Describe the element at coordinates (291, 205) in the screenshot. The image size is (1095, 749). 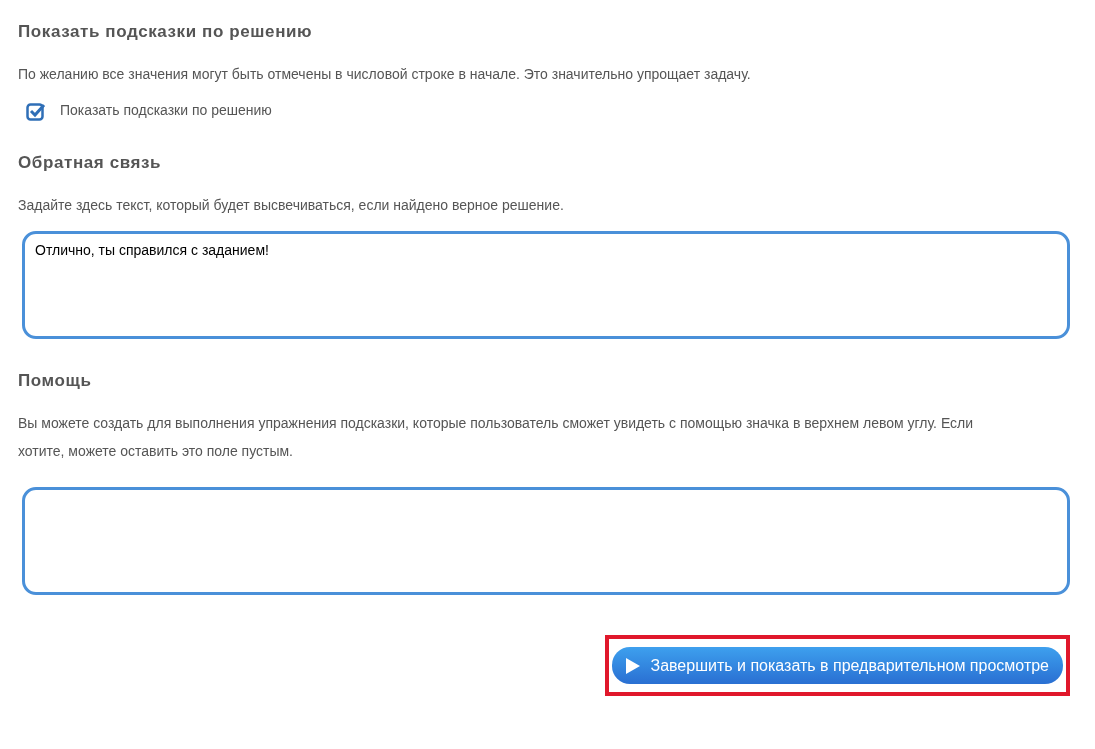
I see `section-description: Задайте здесь текст, который будет высвечиваться, если найдено верное решение.` at that location.